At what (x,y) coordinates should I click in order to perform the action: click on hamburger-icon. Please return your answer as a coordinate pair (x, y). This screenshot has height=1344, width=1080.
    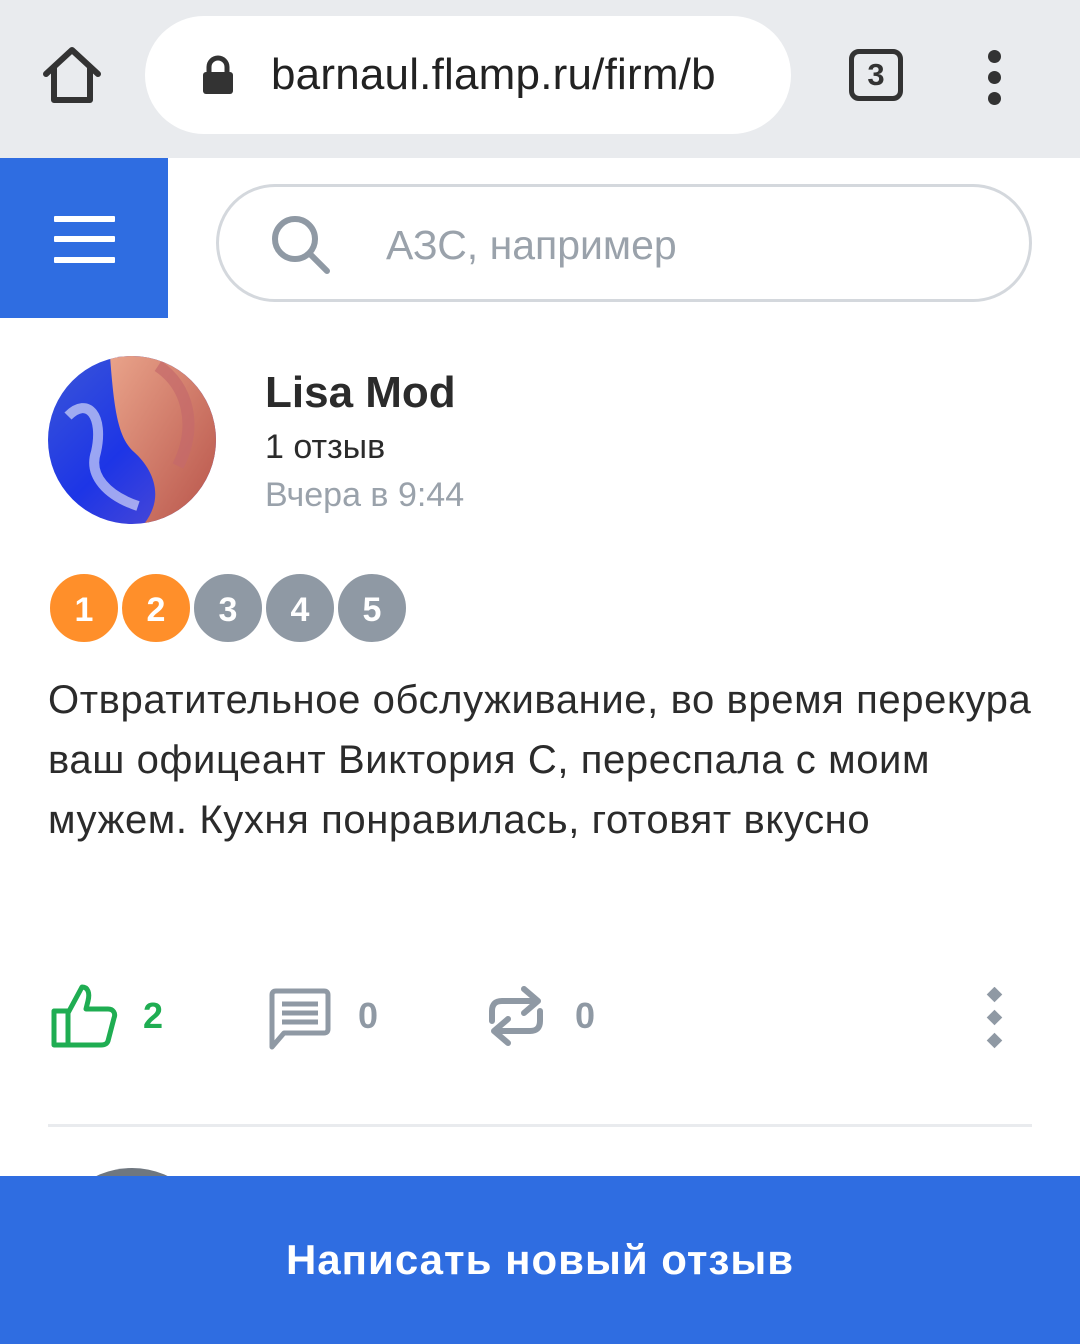
    Looking at the image, I should click on (84, 238).